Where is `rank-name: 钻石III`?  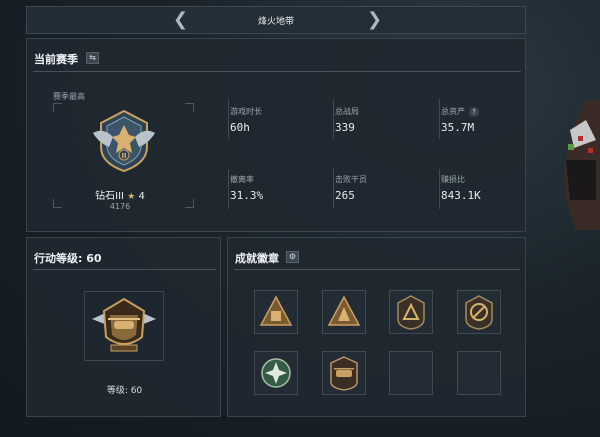 rank-name: 钻石III is located at coordinates (110, 196).